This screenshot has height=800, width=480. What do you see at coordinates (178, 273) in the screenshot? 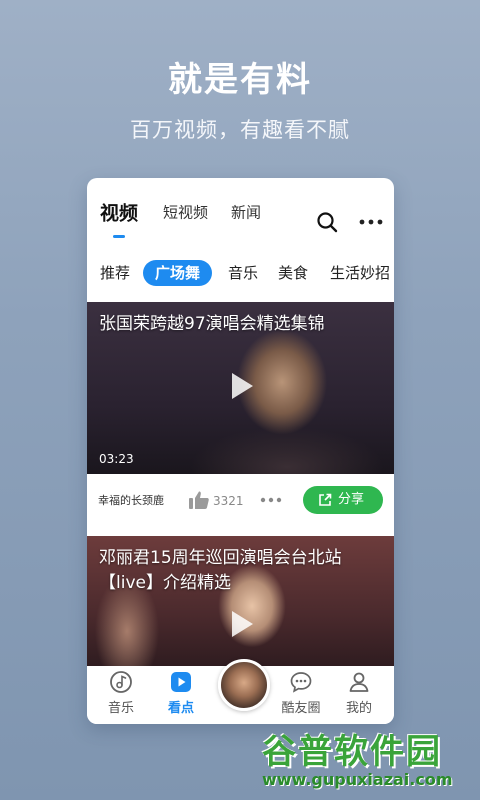
I see `chip-square-dance: 广场舞` at bounding box center [178, 273].